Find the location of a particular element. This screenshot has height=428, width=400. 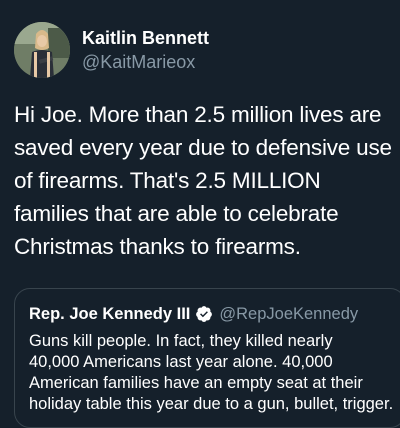

tweet-text-line: families that are able to celebrate is located at coordinates (176, 213).